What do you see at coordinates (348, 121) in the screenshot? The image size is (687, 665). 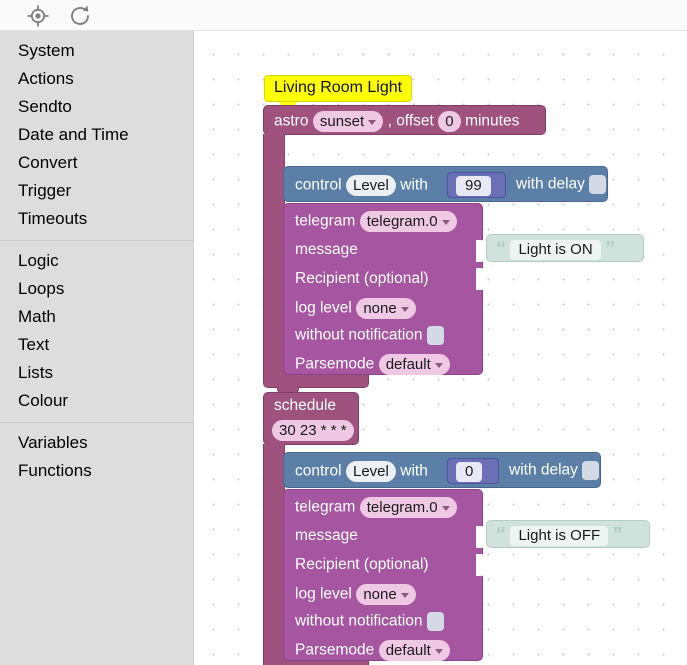 I see `astro-event-dropdown: sunset` at bounding box center [348, 121].